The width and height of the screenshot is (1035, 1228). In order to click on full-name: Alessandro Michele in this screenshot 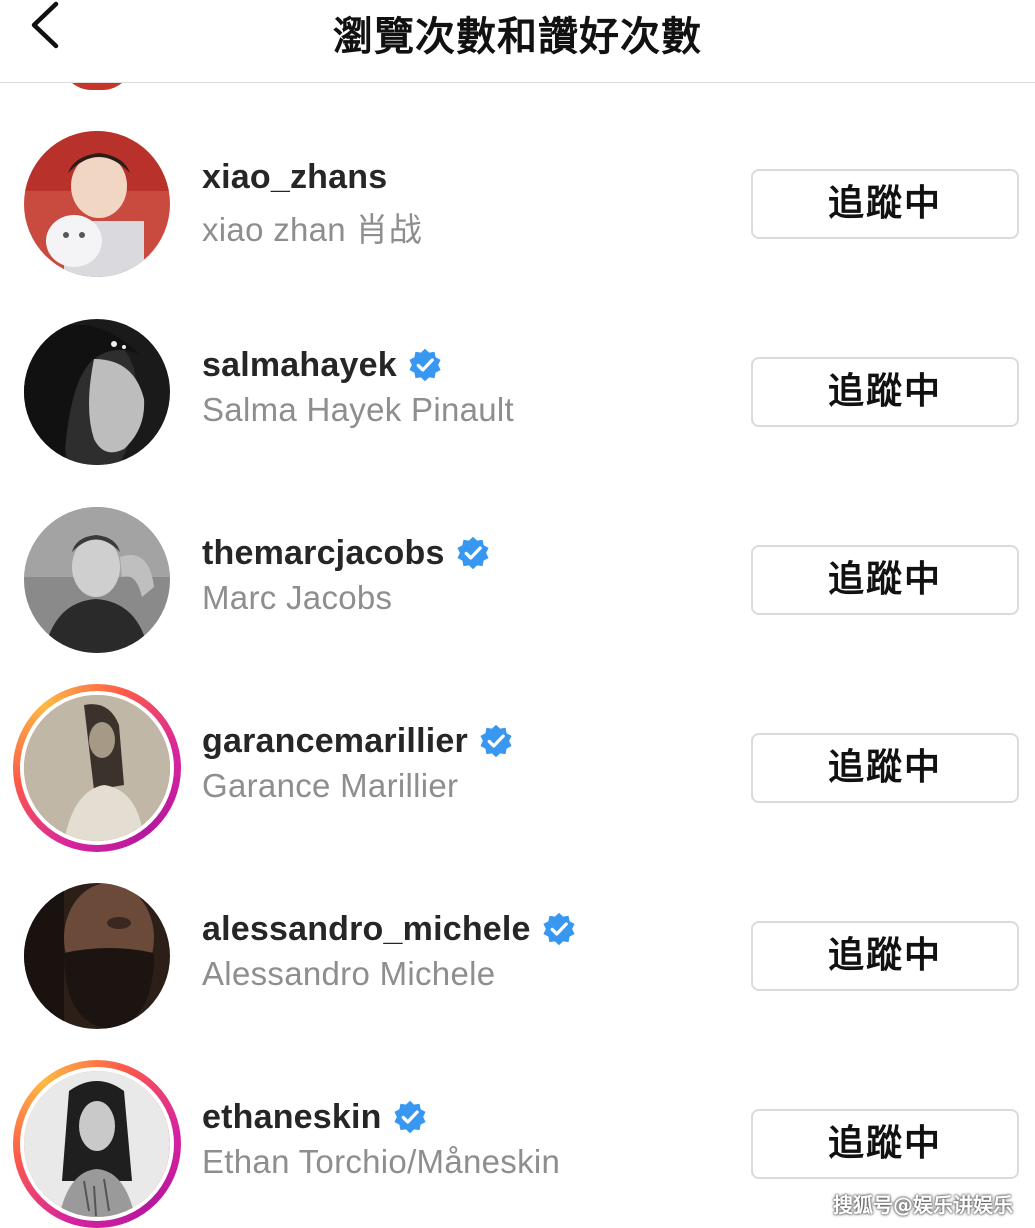, I will do `click(349, 973)`.